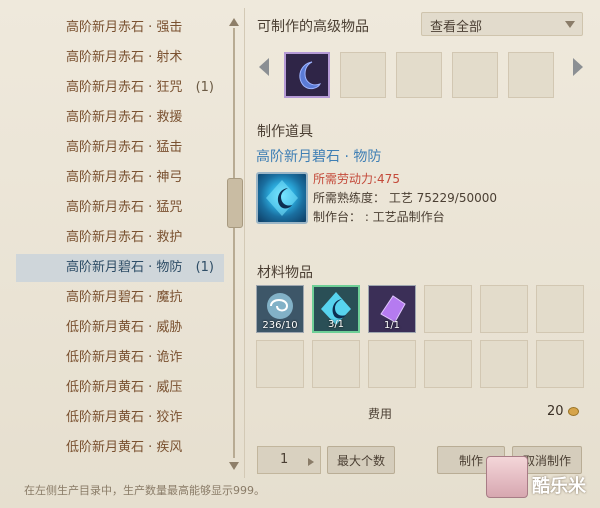 The image size is (600, 508). I want to click on list-item-label: 高阶新月赤石 · 猛咒, so click(124, 207).